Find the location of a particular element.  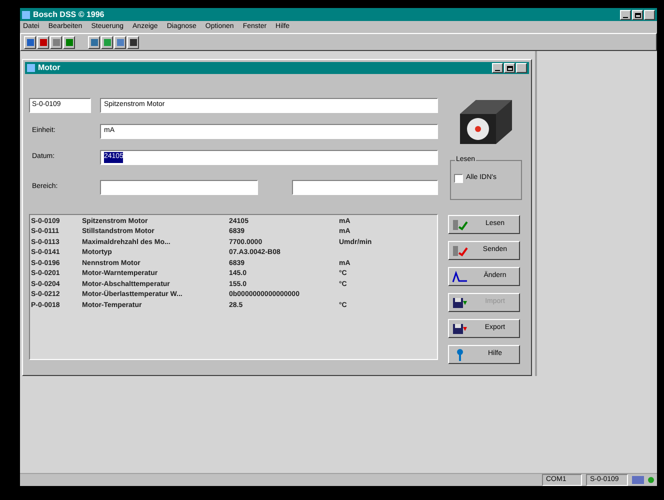

status-icon is located at coordinates (638, 480).